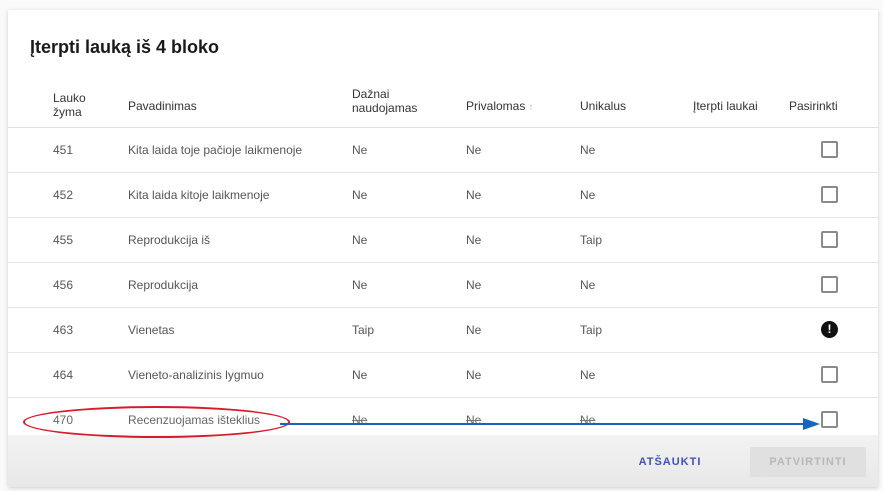  I want to click on annotation-arrow, so click(550, 424).